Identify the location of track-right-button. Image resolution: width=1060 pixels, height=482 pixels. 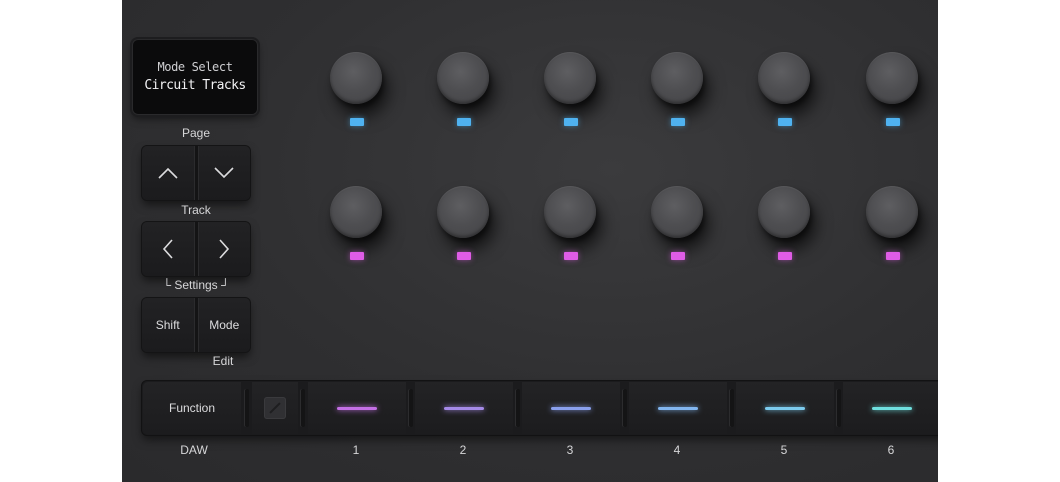
(224, 249).